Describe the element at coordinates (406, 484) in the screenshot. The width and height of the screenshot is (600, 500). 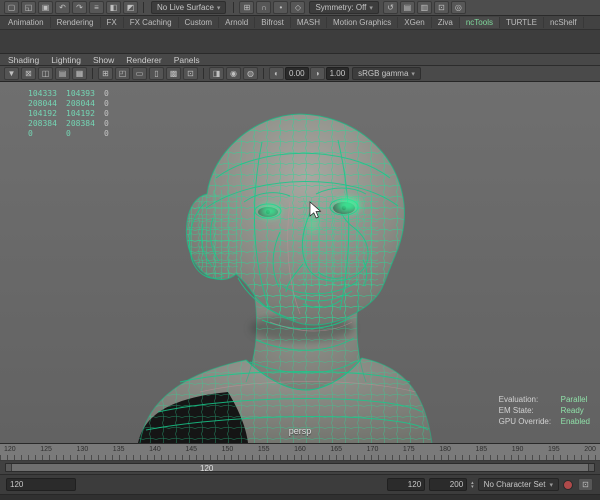
I see `playback-start-field: 120` at that location.